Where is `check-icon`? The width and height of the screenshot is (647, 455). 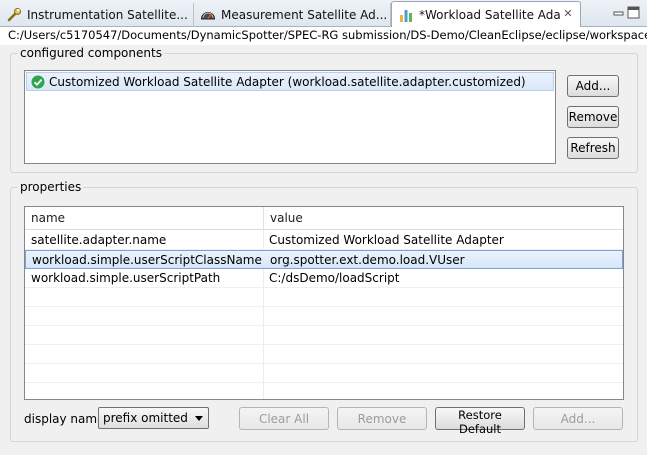
check-icon is located at coordinates (38, 81).